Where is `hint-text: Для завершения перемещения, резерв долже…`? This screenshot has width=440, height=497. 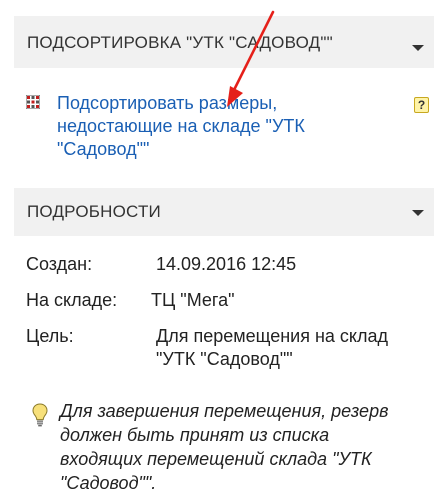 hint-text: Для завершения перемещения, резерв долже… is located at coordinates (224, 447).